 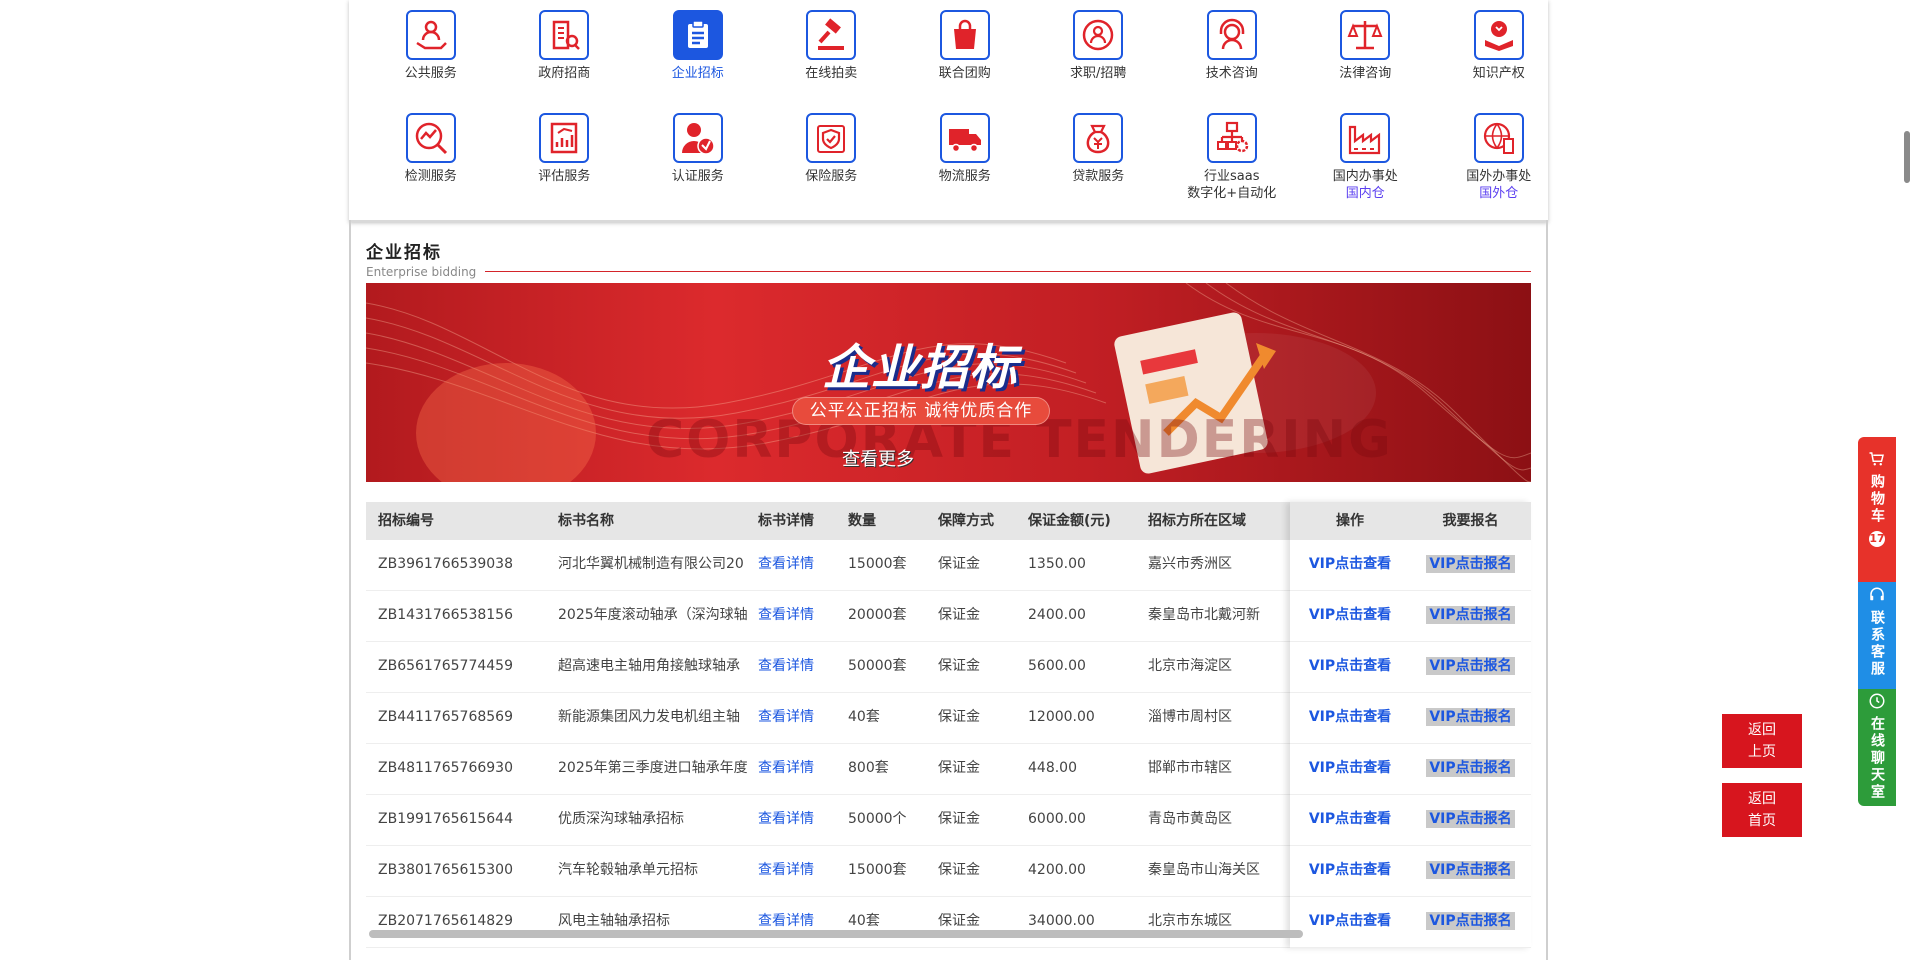 I want to click on table-cell: ZB1431766538156, so click(x=445, y=615).